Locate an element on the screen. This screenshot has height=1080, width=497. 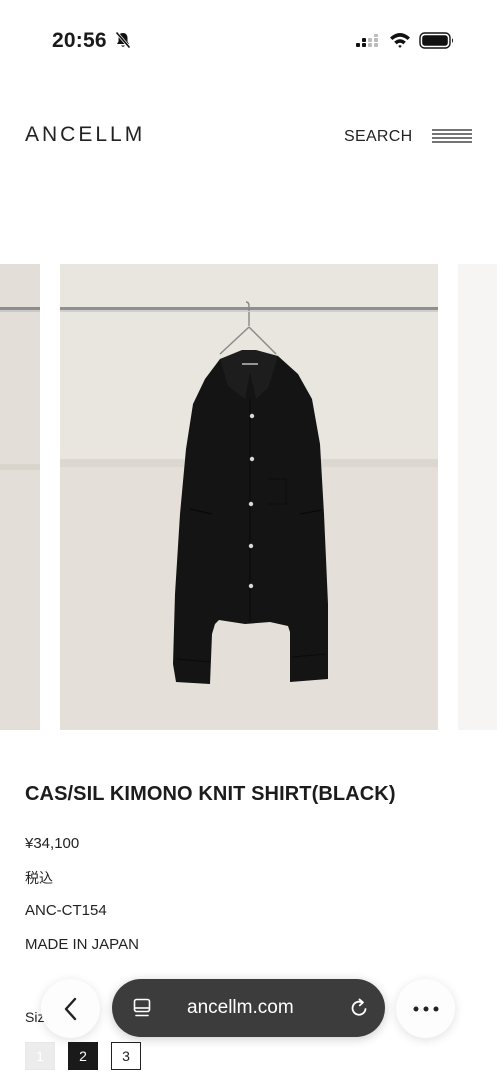
back-button is located at coordinates (70, 1008).